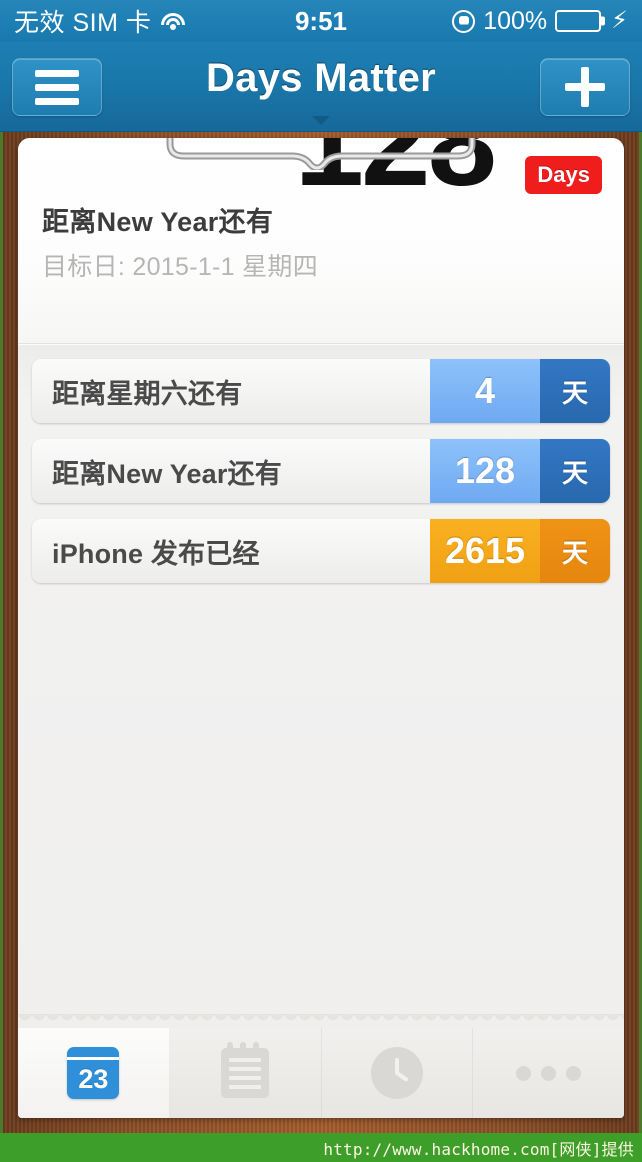 Image resolution: width=642 pixels, height=1162 pixels. I want to click on perforated-edge, so click(321, 1021).